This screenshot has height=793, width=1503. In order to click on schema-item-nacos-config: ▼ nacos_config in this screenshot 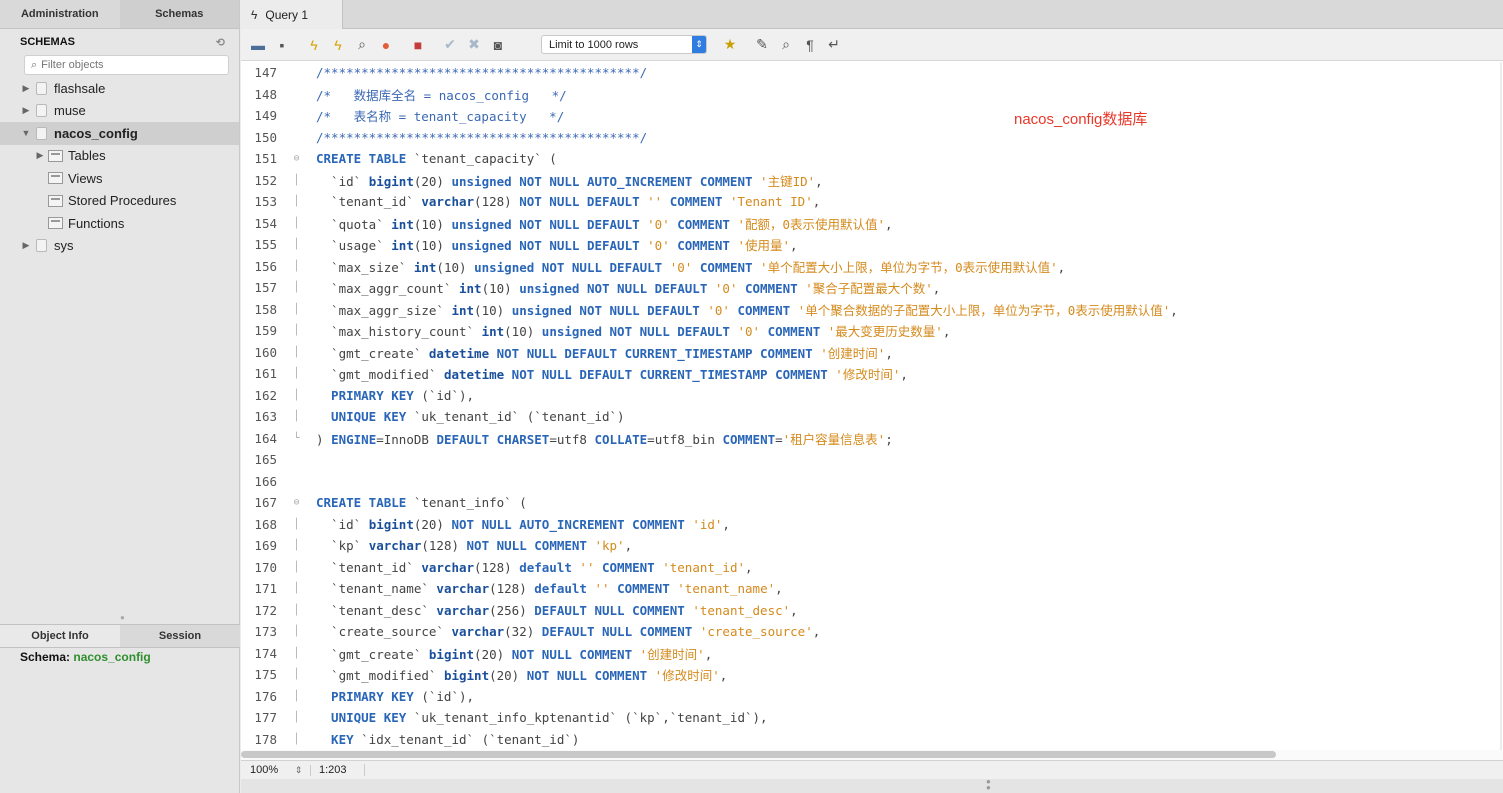, I will do `click(119, 133)`.